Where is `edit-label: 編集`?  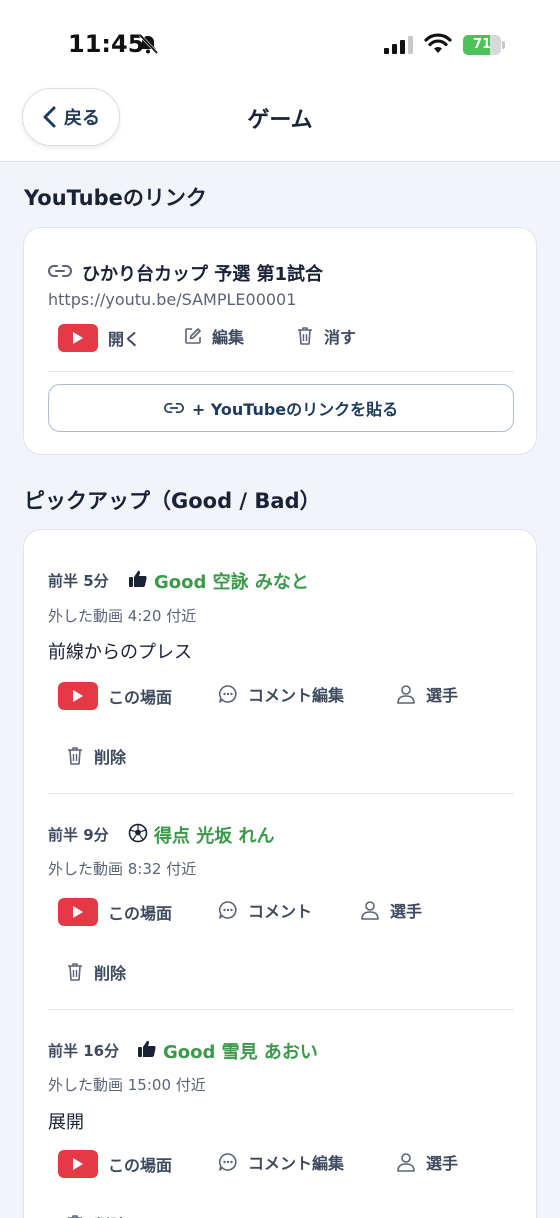 edit-label: 編集 is located at coordinates (228, 337).